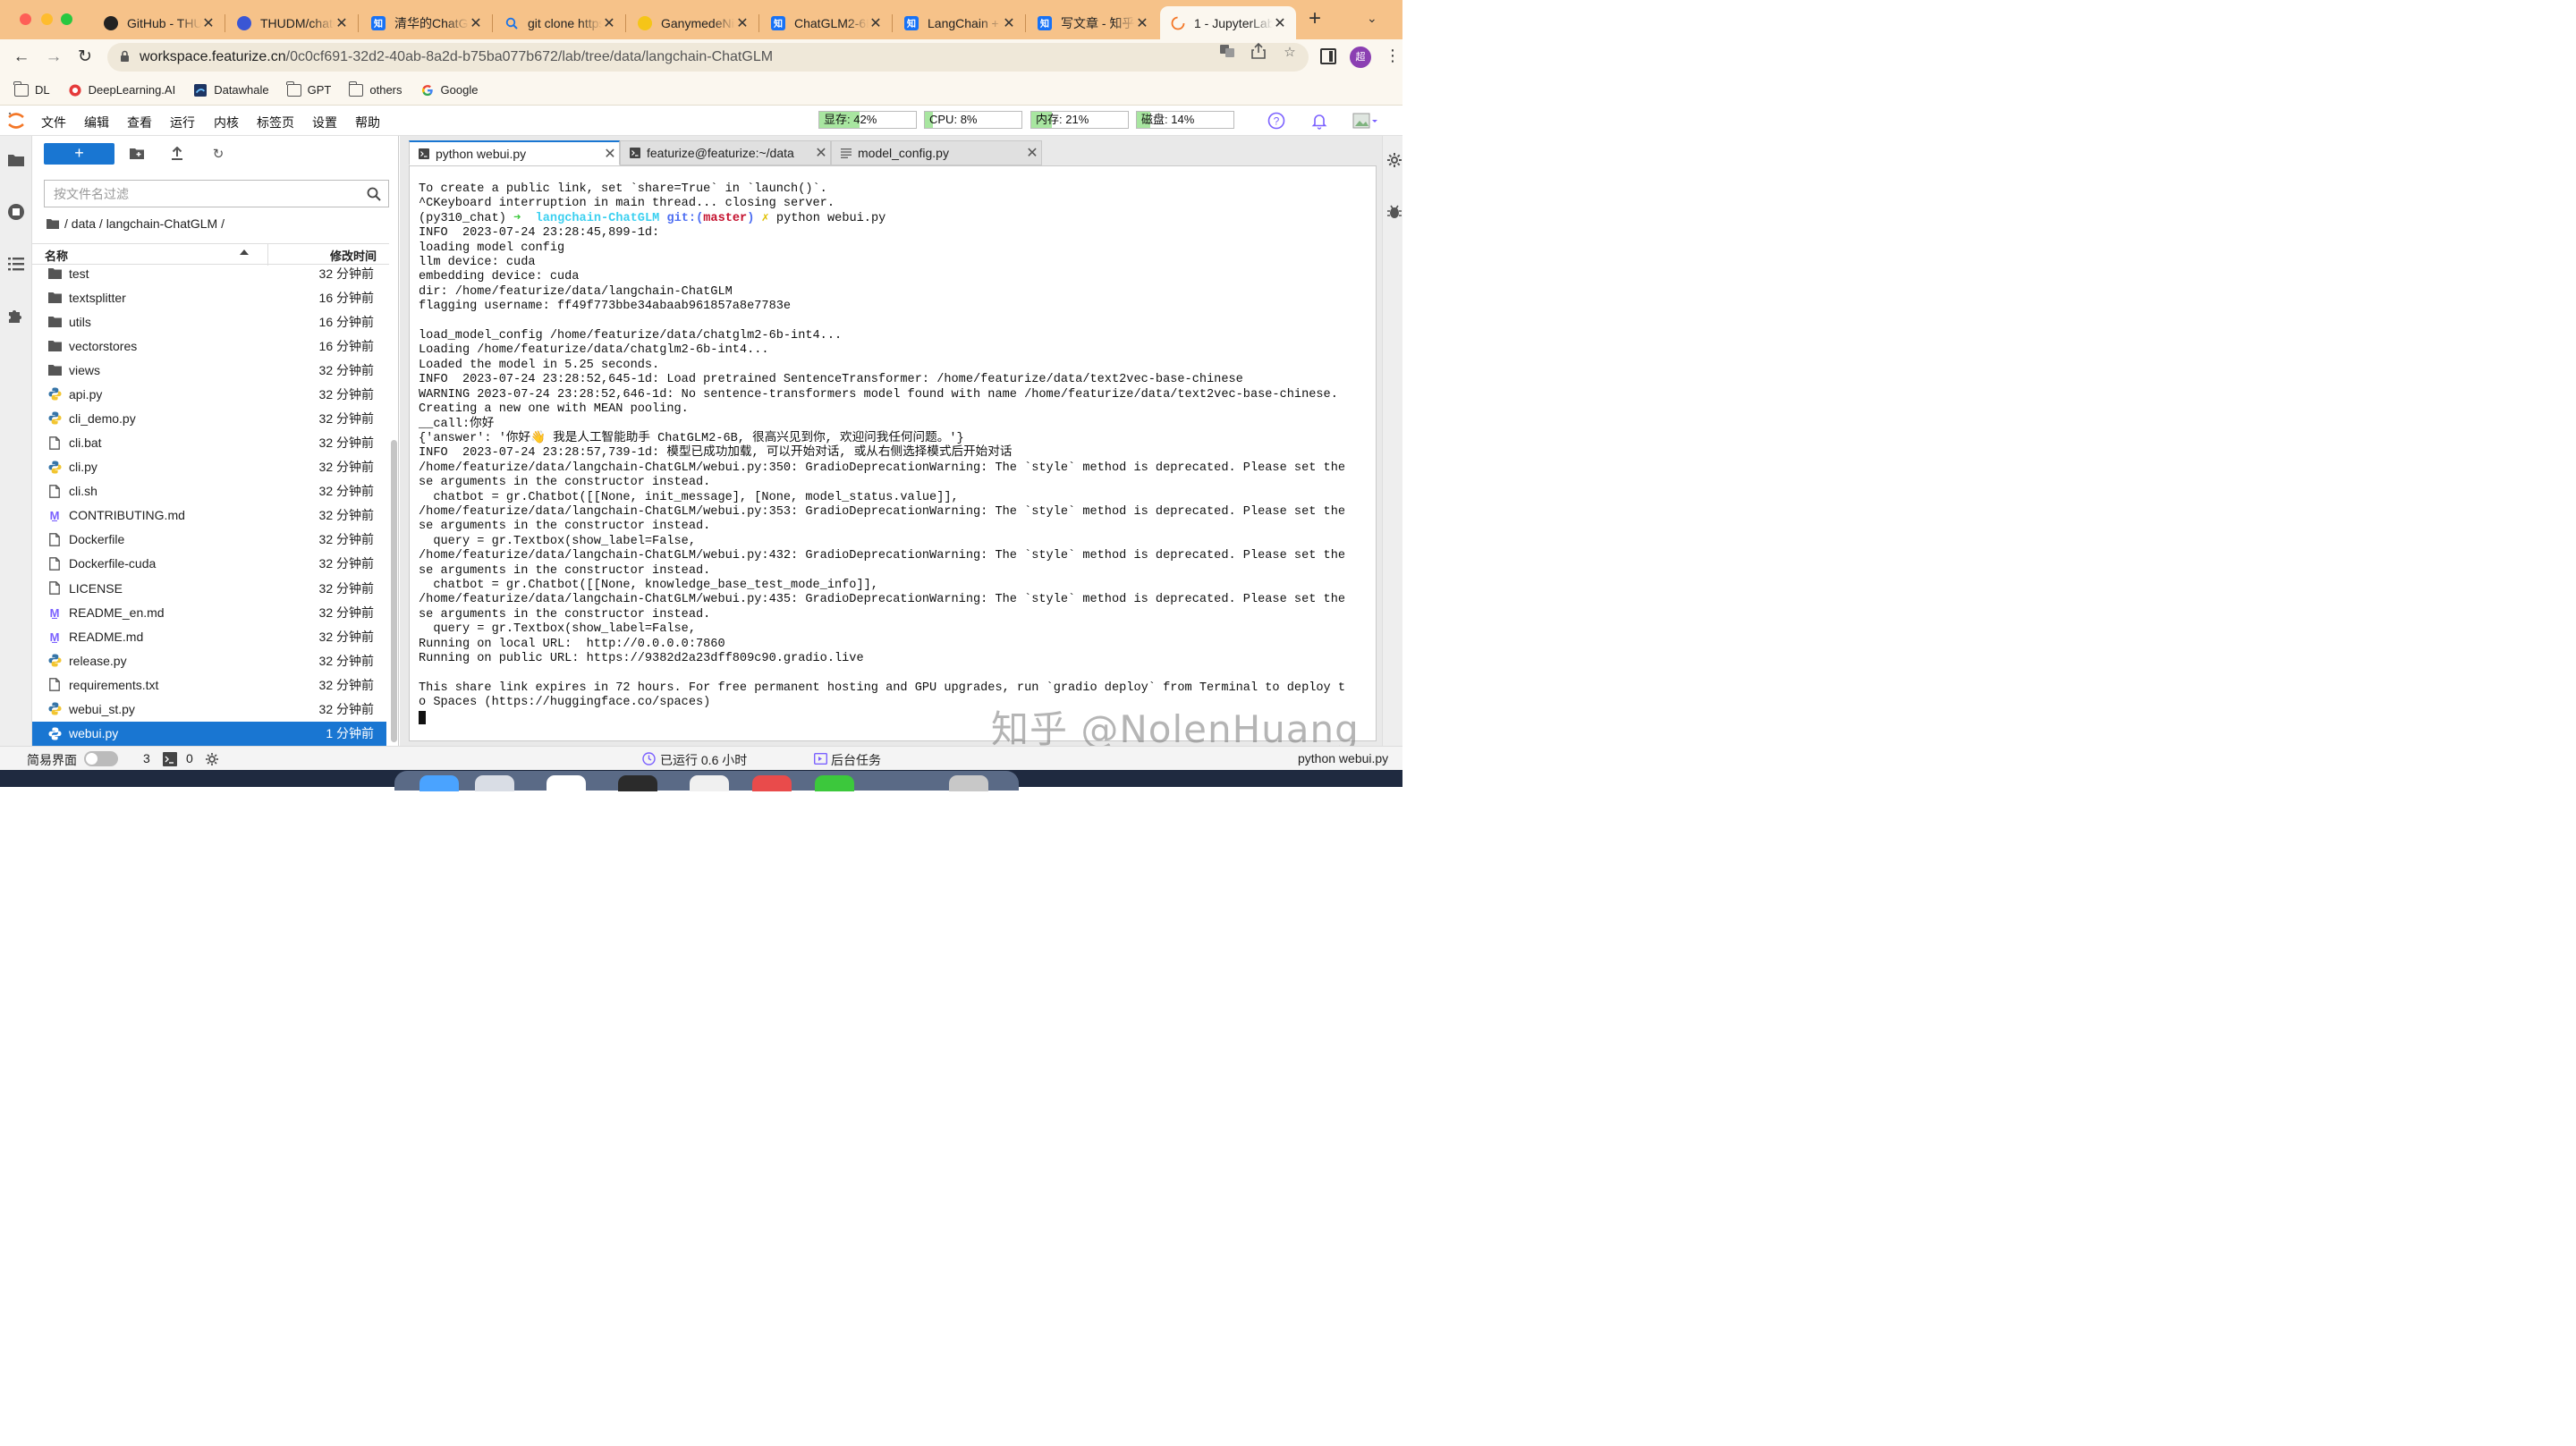 Image resolution: width=2576 pixels, height=1446 pixels. I want to click on terminal-count: 0, so click(189, 758).